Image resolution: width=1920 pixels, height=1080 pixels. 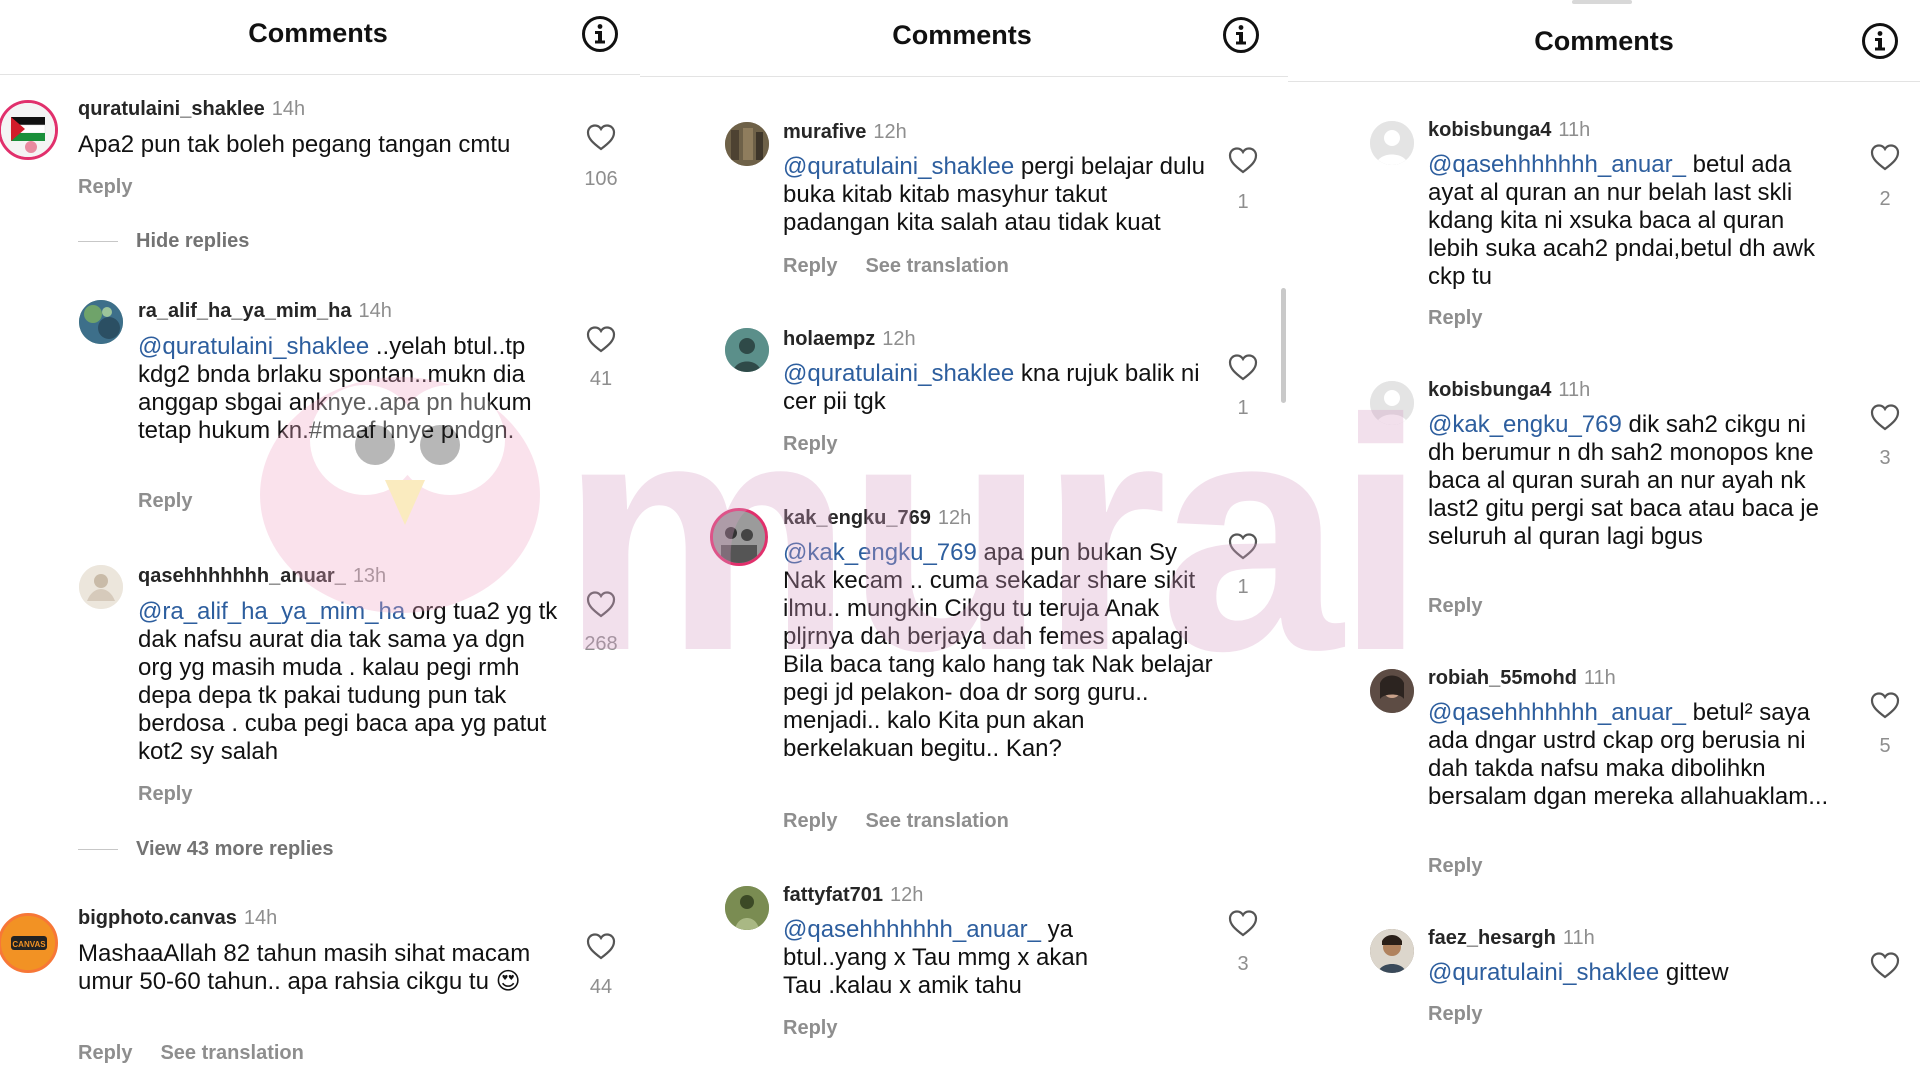 I want to click on username: qasehhhhhhh_anuar_, so click(x=242, y=576).